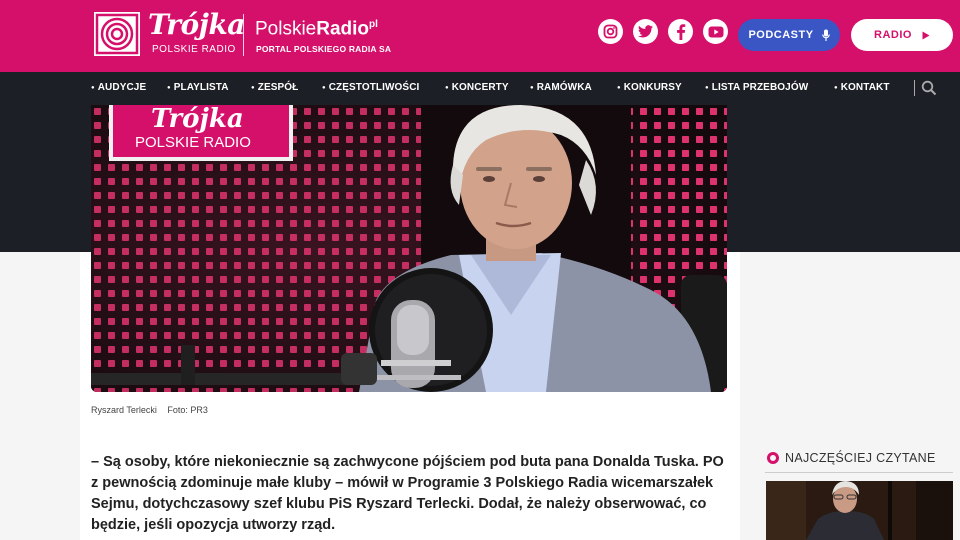  I want to click on trojka-logo-icon, so click(117, 34).